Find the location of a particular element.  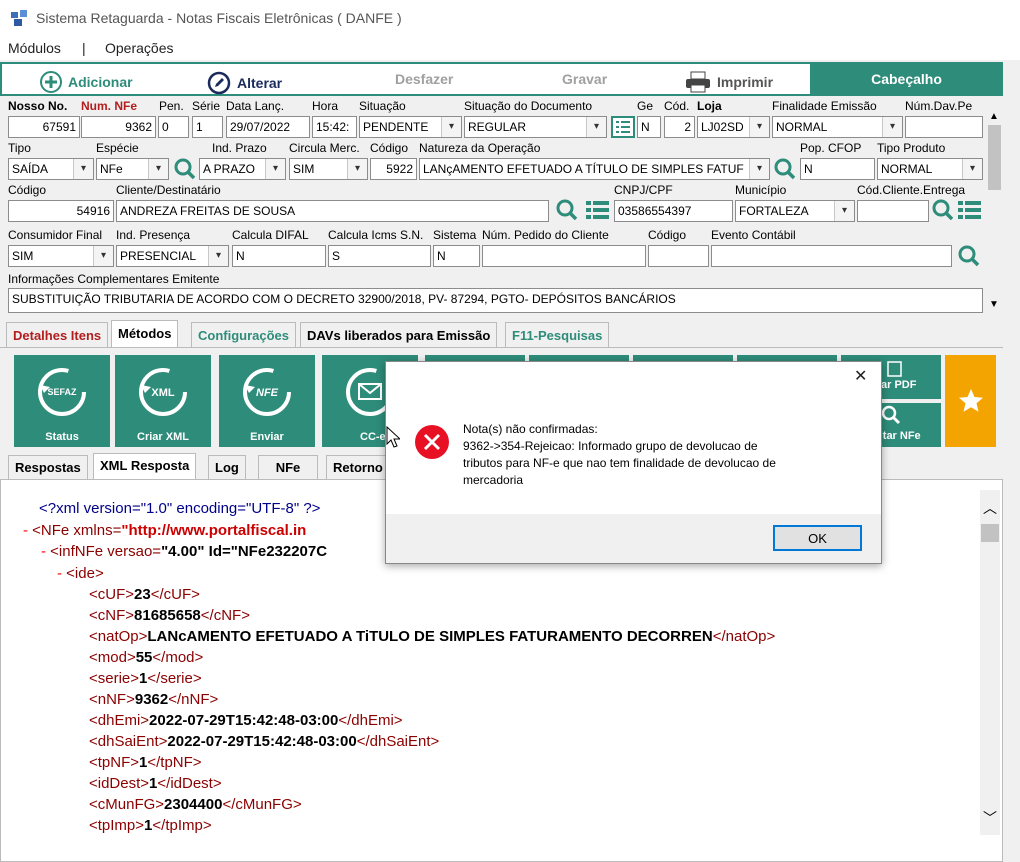

chevron-up-icon: ▲ is located at coordinates (994, 116).